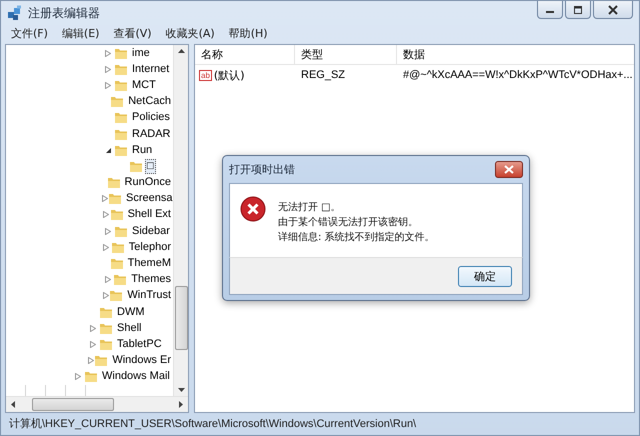 The height and width of the screenshot is (436, 640). I want to click on tree-item: RADAR, so click(151, 134).